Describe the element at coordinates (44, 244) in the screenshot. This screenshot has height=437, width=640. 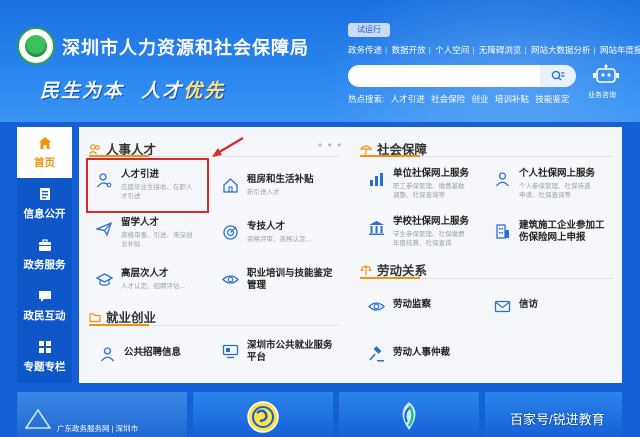
I see `briefcase-icon` at that location.